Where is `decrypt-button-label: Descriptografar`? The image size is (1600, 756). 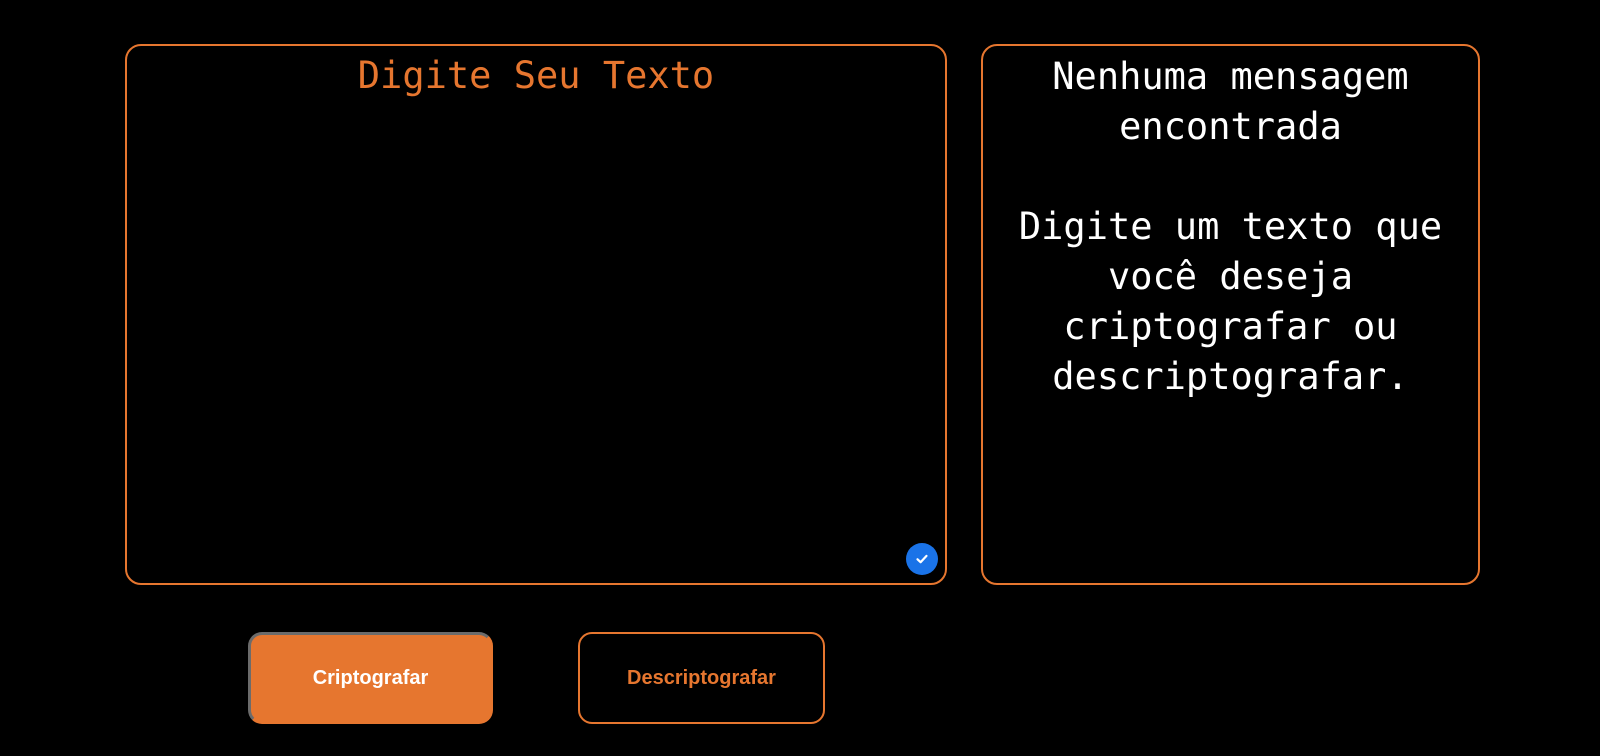 decrypt-button-label: Descriptografar is located at coordinates (701, 677).